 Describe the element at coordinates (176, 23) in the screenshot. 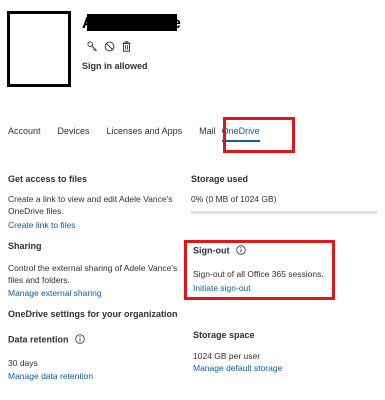

I see `user-name-last: e` at that location.